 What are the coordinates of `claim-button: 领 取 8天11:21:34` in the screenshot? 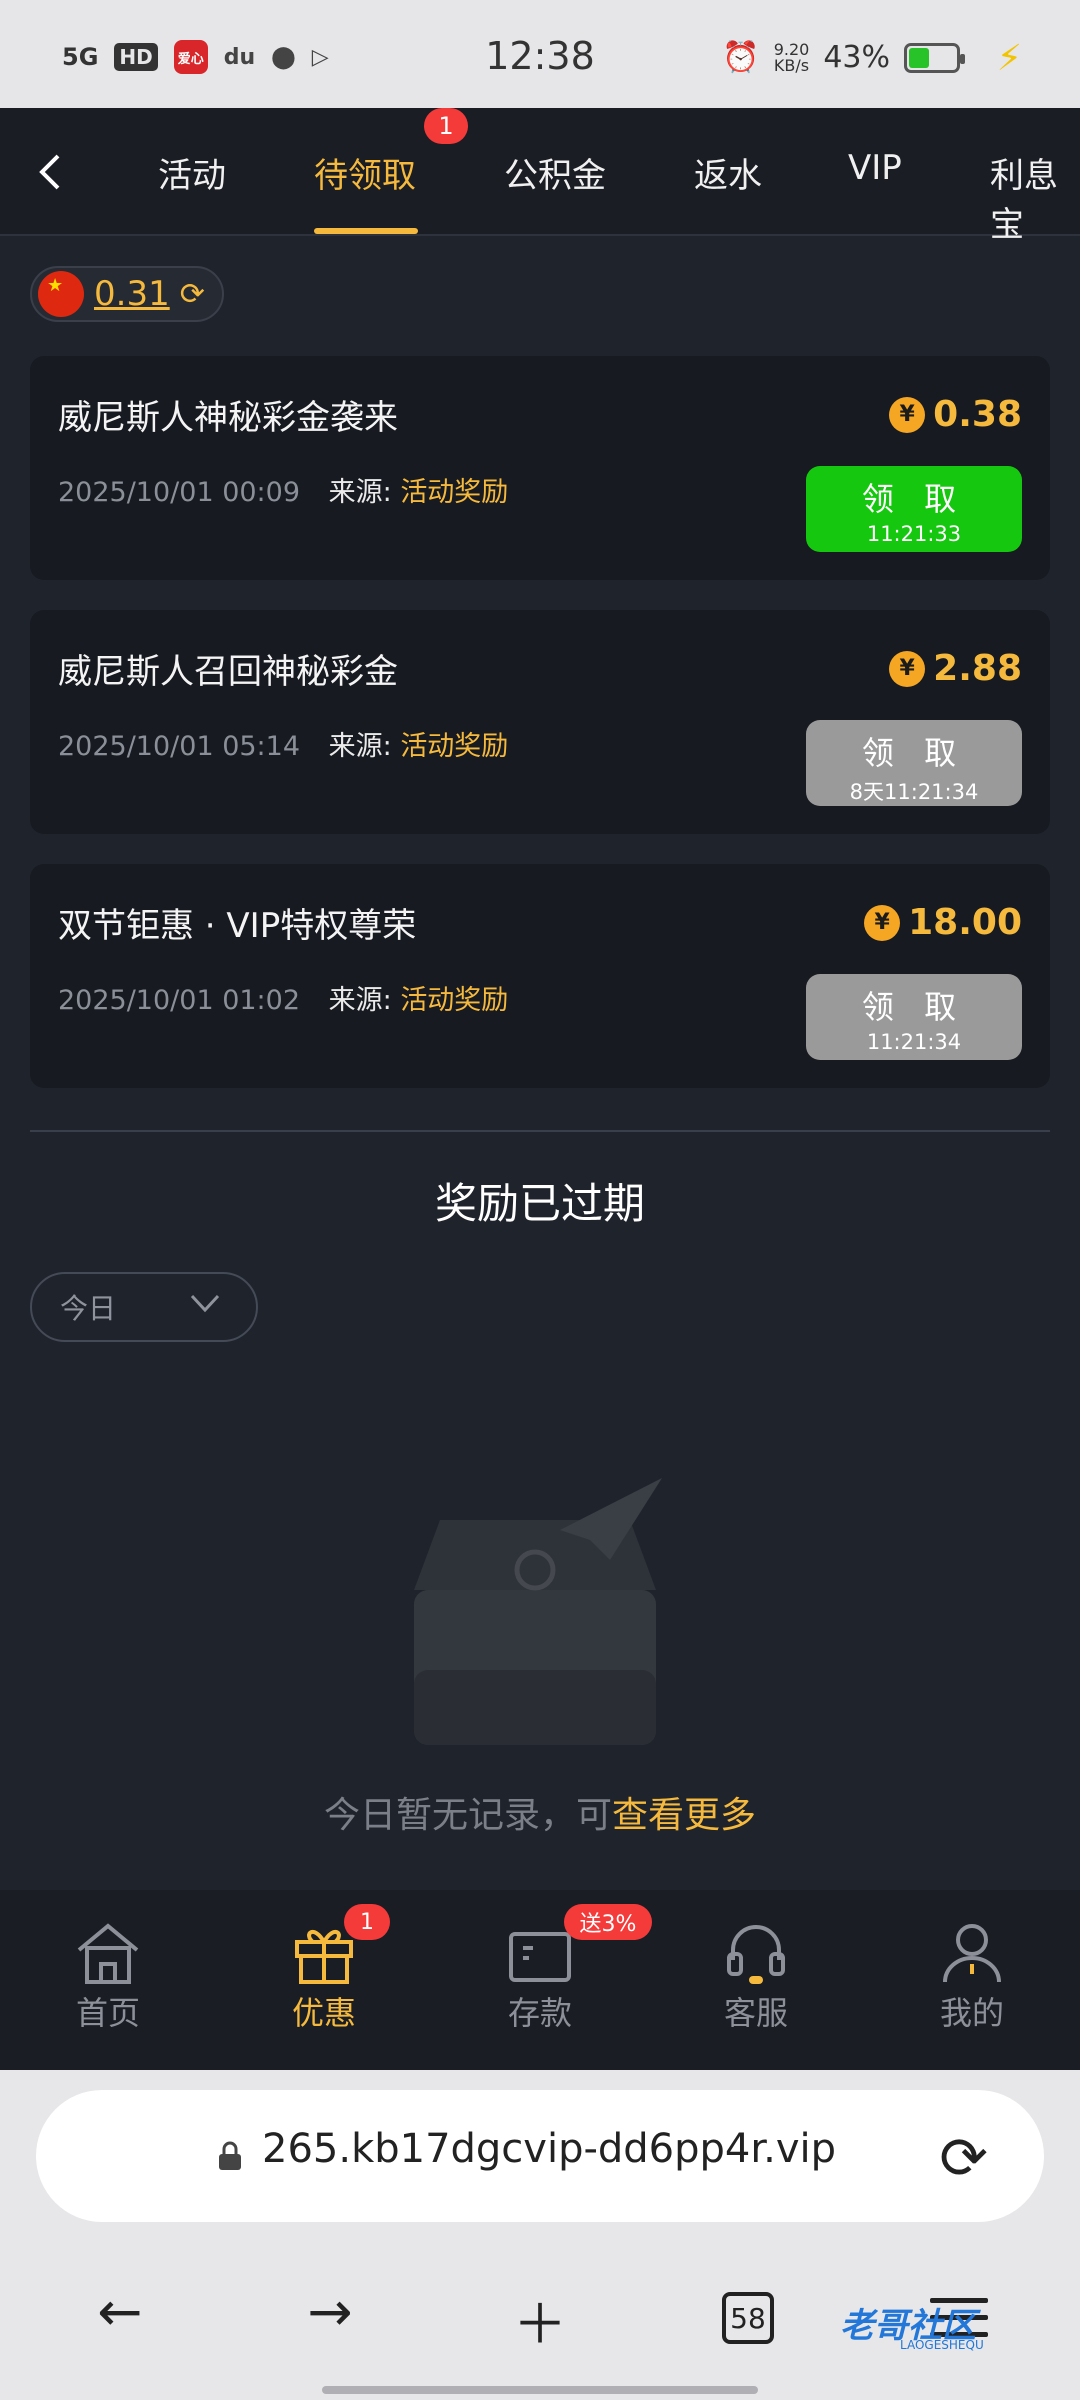 It's located at (914, 763).